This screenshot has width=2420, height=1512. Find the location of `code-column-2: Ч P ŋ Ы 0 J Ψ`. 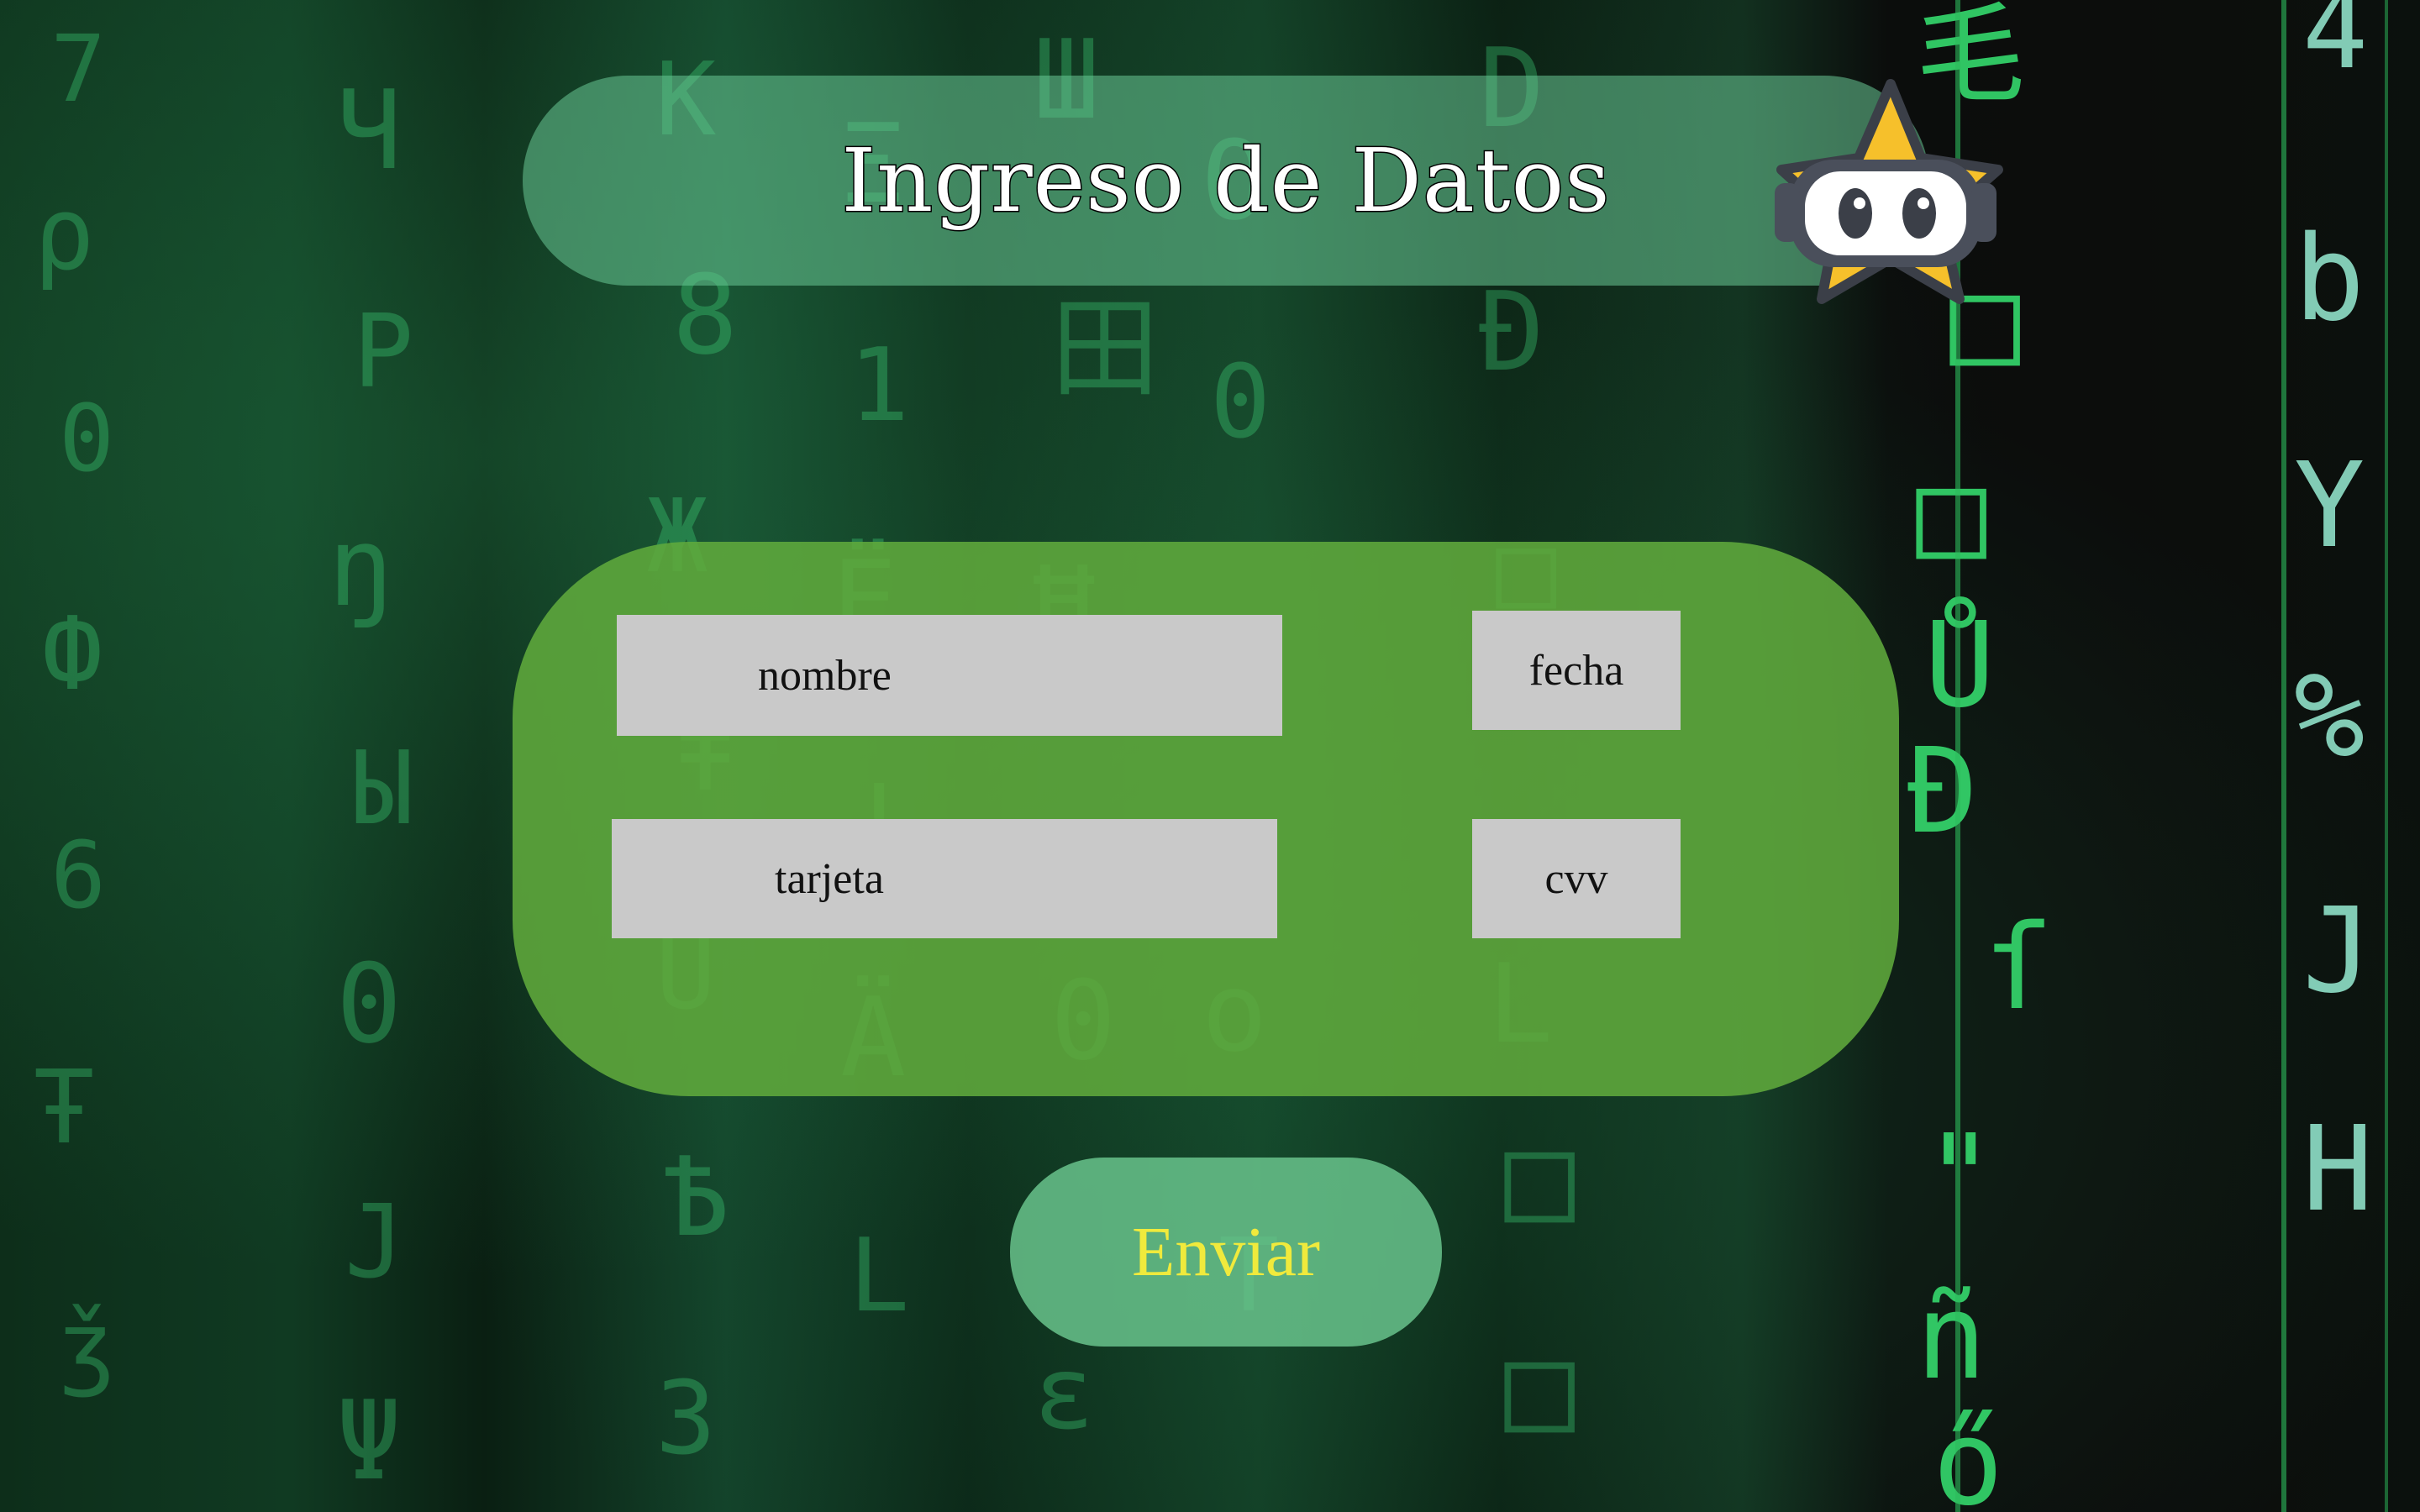

code-column-2: Ч P ŋ Ы 0 J Ψ is located at coordinates (370, 785).